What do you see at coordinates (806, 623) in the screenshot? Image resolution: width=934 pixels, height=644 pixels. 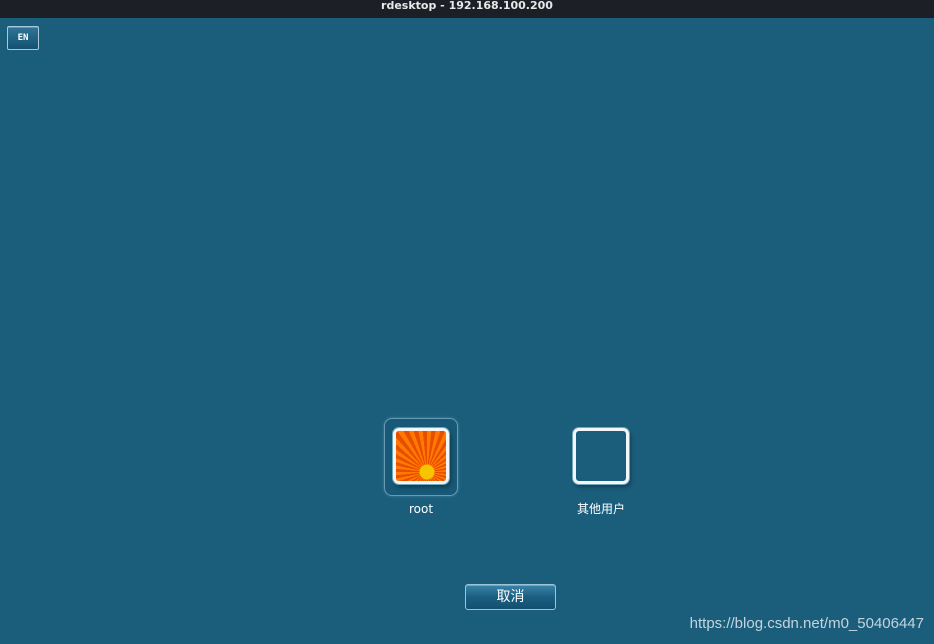 I see `watermark-text: https://blog.csdn.net/m0_50406447` at bounding box center [806, 623].